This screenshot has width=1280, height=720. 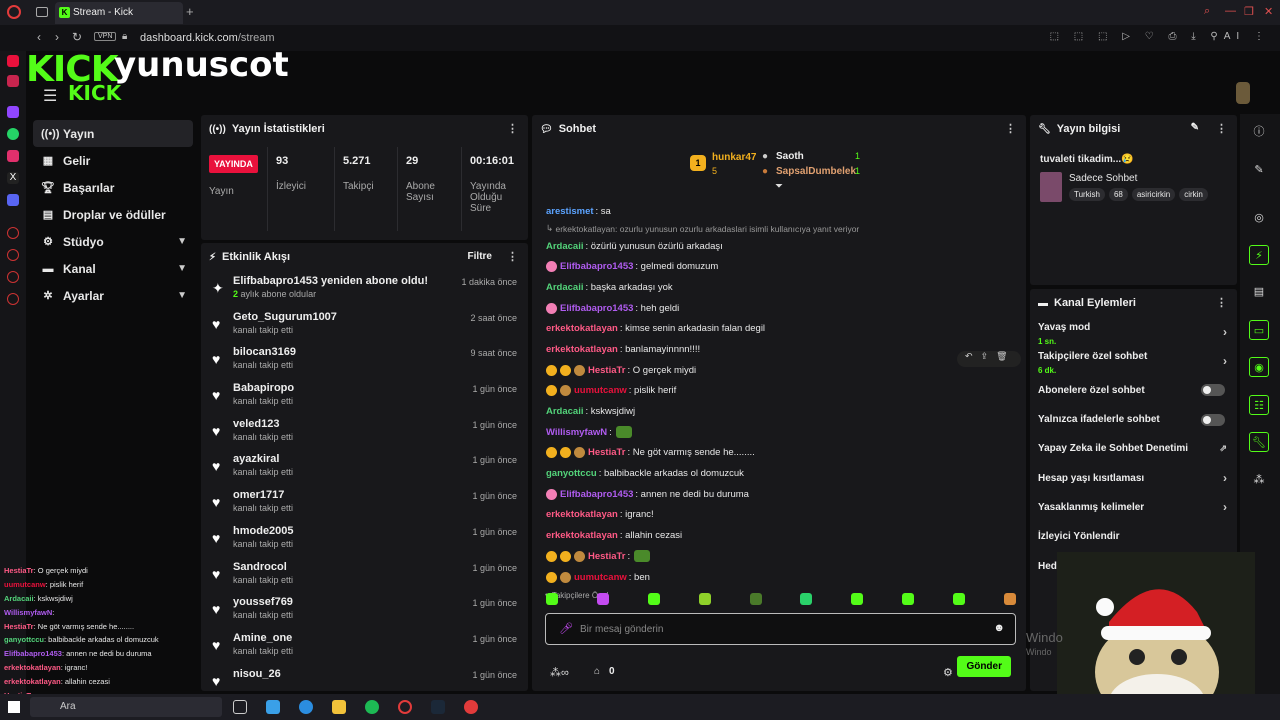 What do you see at coordinates (1133, 331) in the screenshot?
I see `slow-mode-setting: Yavaş mod 1 sn. ›` at bounding box center [1133, 331].